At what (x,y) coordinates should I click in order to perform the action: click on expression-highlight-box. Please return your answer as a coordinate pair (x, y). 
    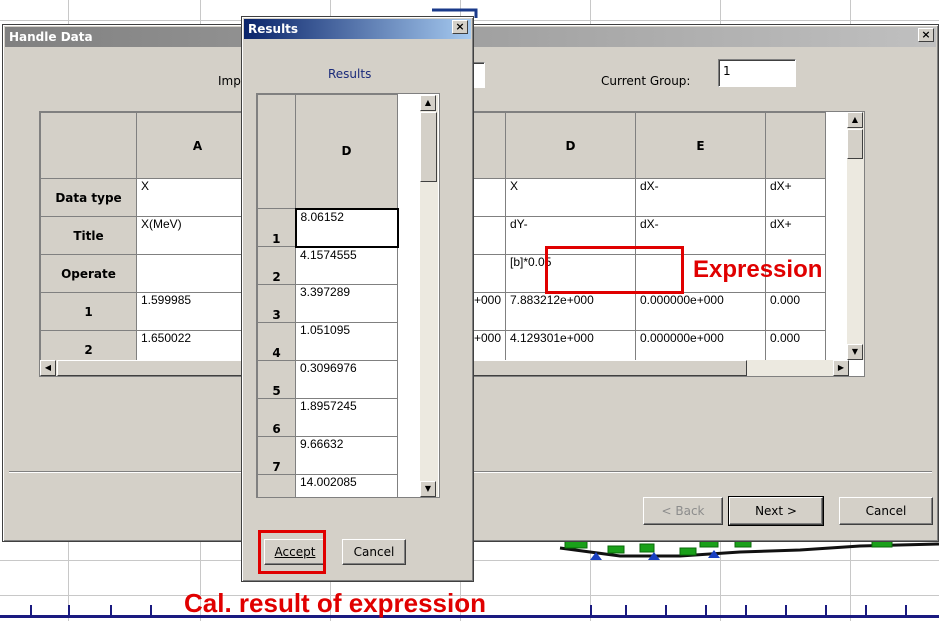
    Looking at the image, I should click on (614, 270).